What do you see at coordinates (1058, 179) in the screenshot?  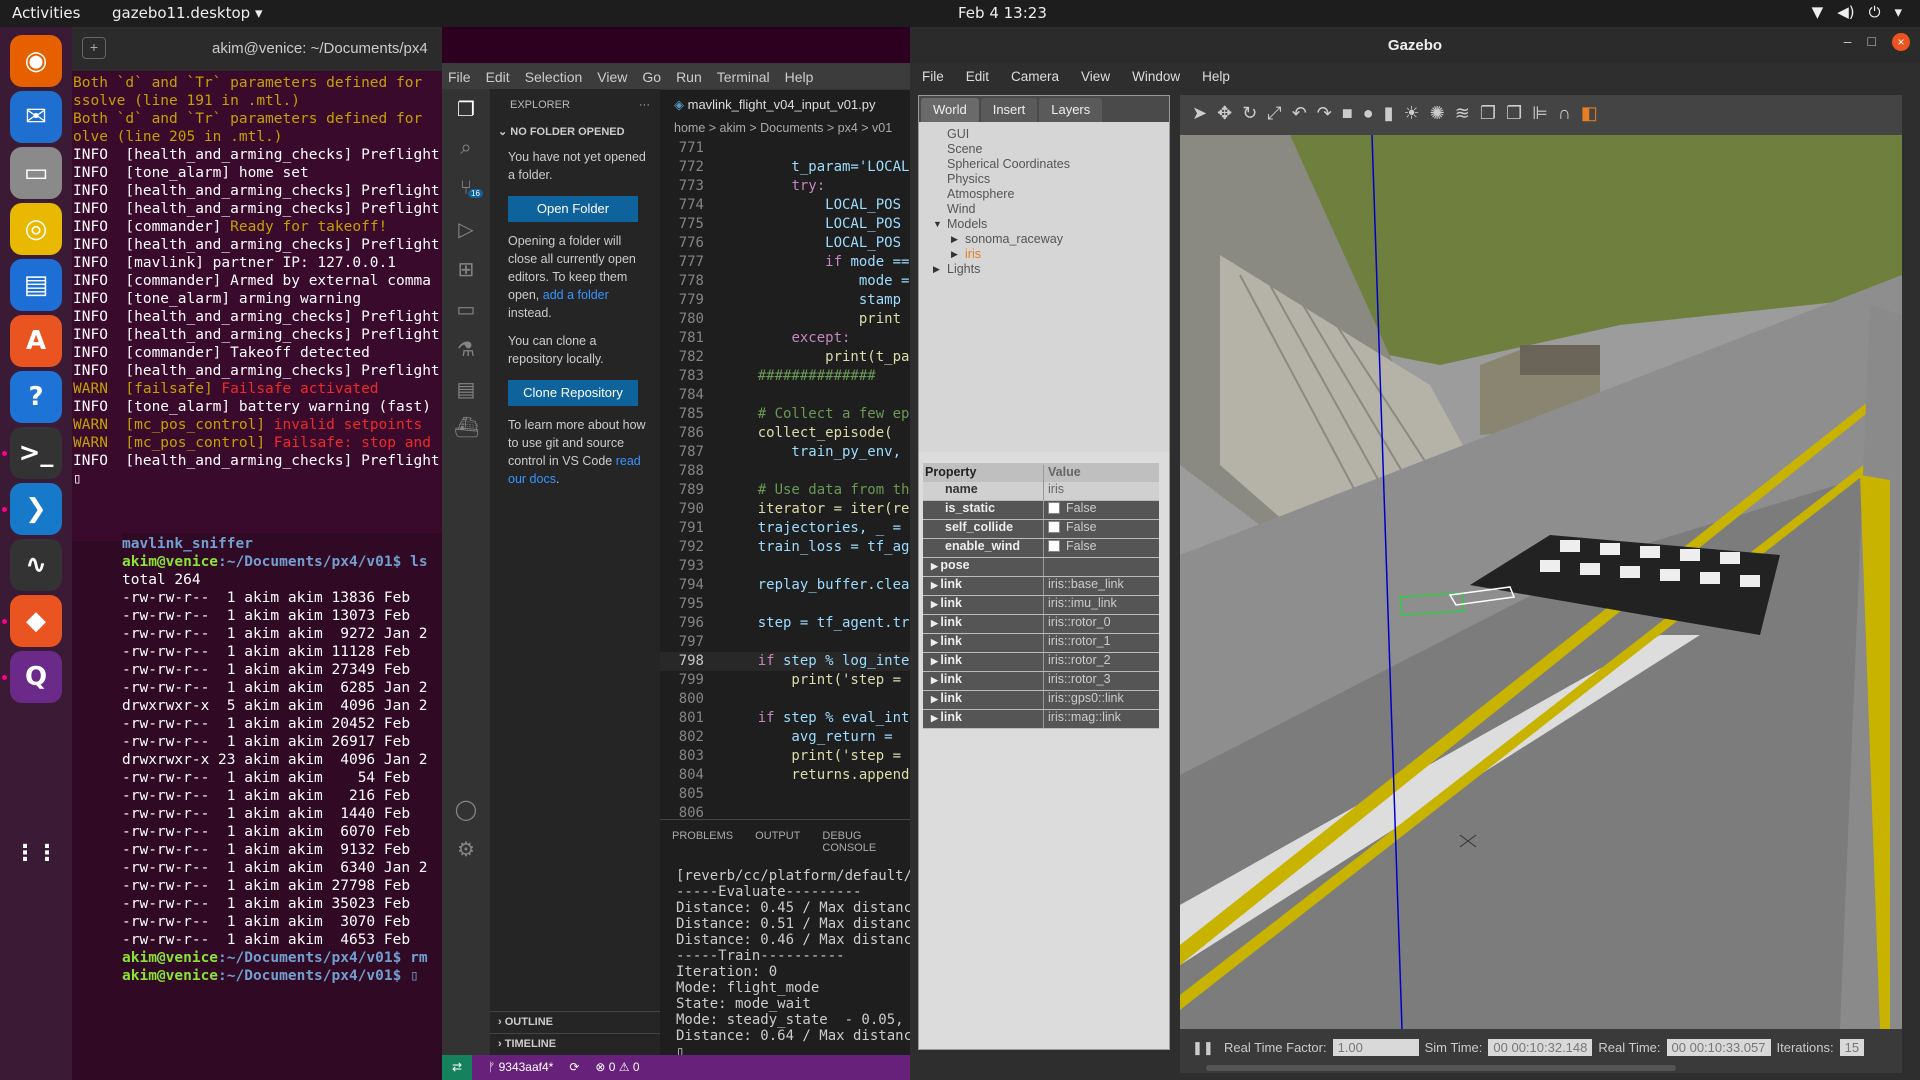 I see `tree-item-physics: Physics` at bounding box center [1058, 179].